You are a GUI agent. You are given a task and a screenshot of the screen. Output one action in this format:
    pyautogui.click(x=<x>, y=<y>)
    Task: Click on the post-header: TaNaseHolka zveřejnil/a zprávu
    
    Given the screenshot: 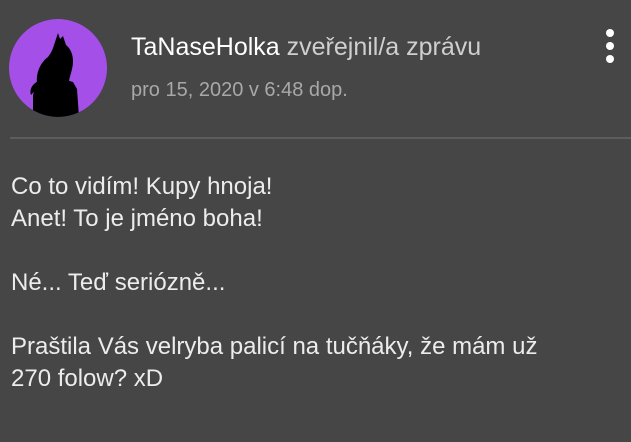 What is the action you would take?
    pyautogui.click(x=306, y=47)
    